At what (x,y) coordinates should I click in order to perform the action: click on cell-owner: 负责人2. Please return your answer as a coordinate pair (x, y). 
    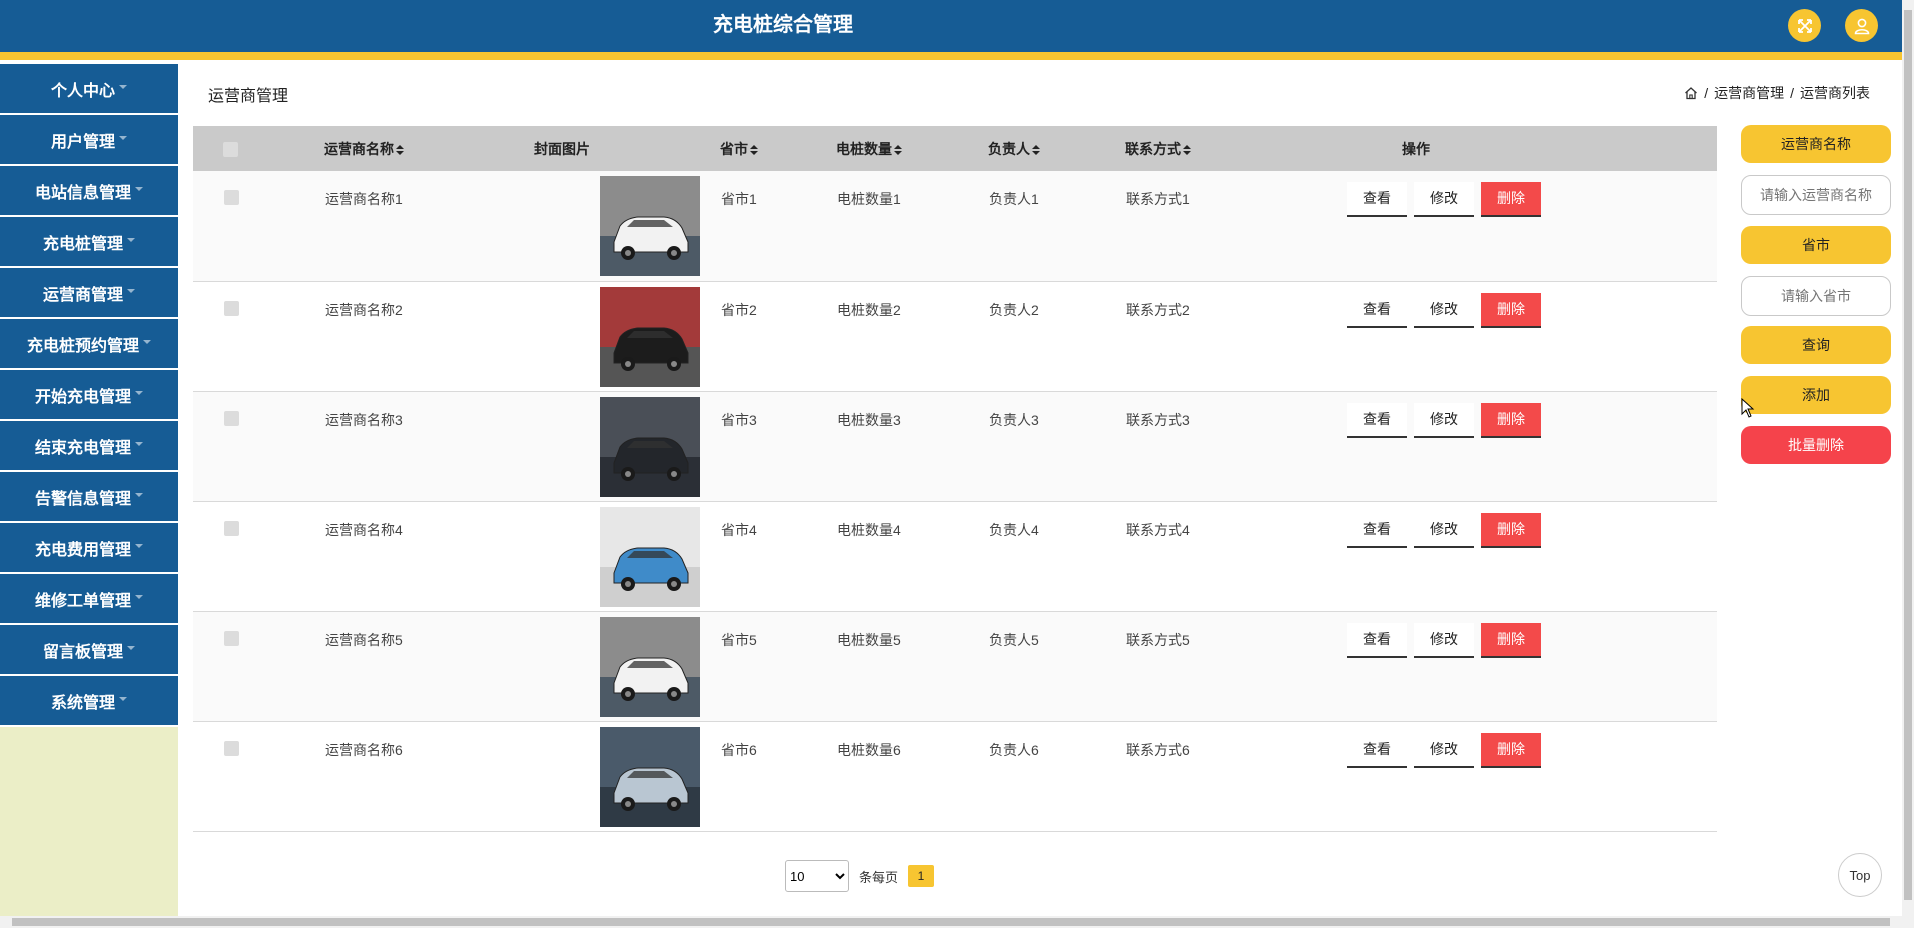
    Looking at the image, I should click on (1014, 309).